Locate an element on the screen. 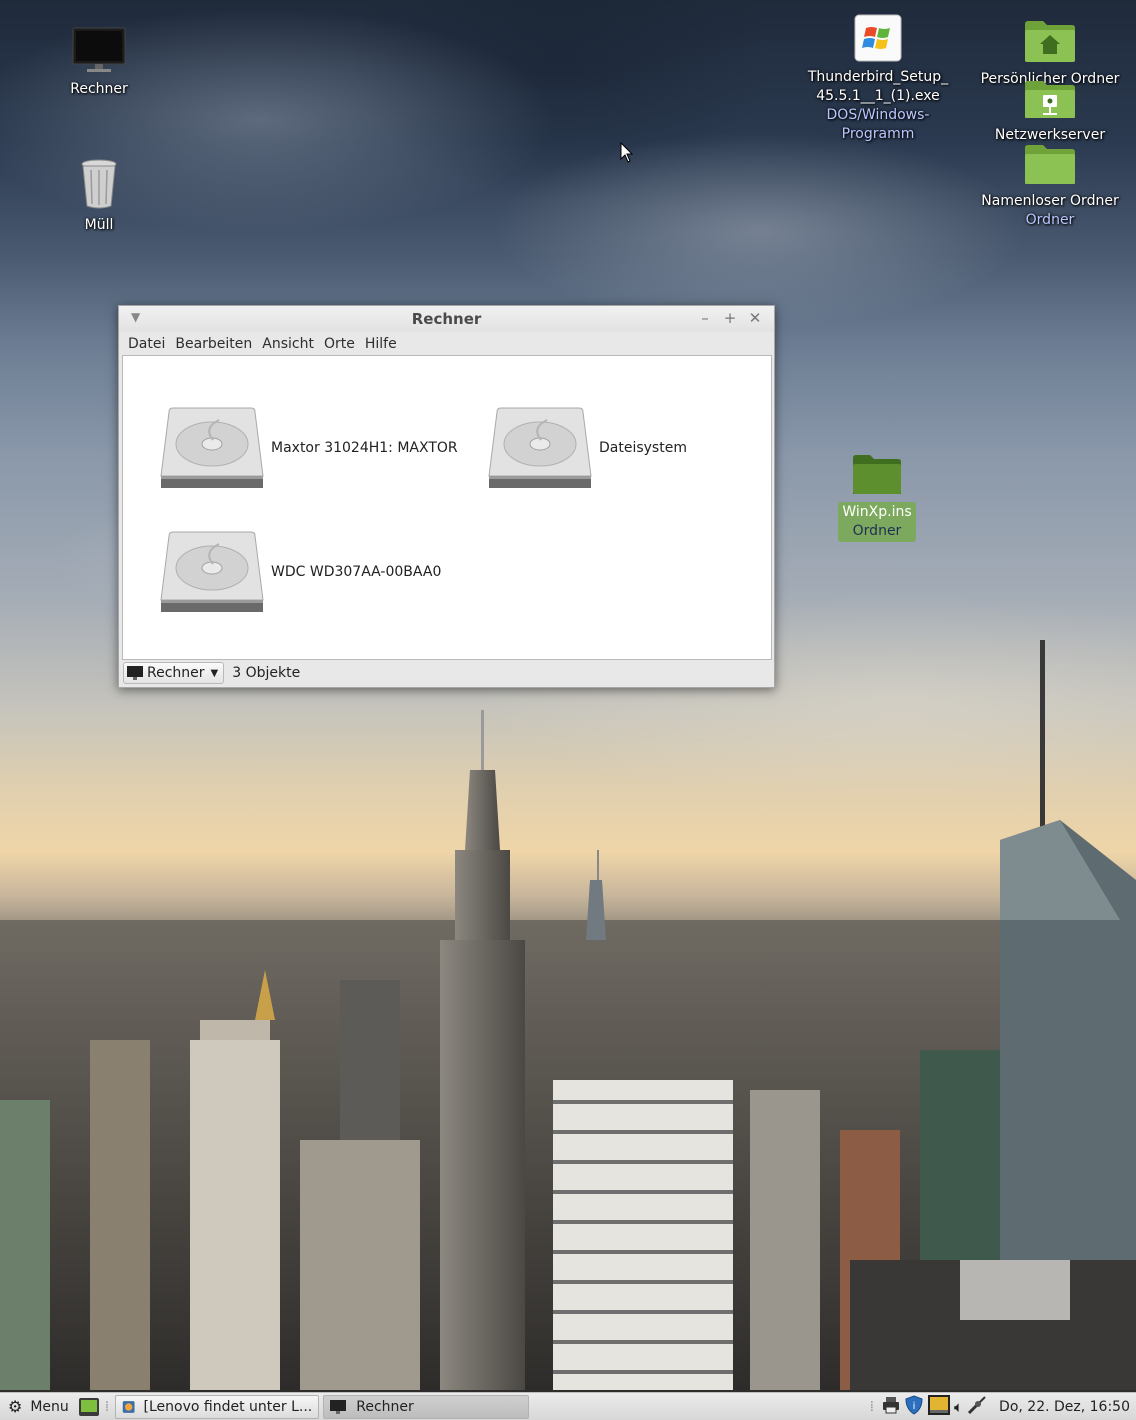  network-monitor-icon is located at coordinates (939, 1407).